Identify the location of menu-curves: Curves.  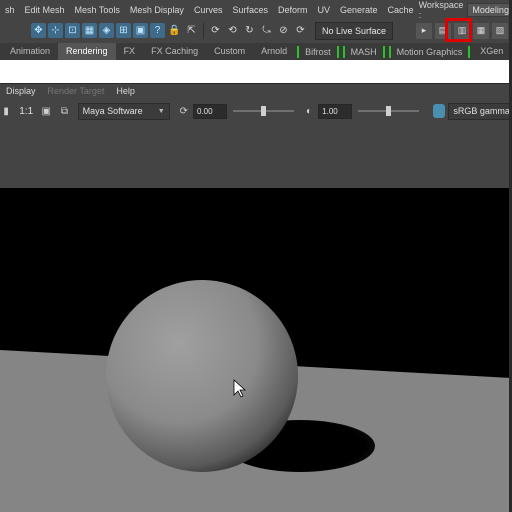
(208, 10).